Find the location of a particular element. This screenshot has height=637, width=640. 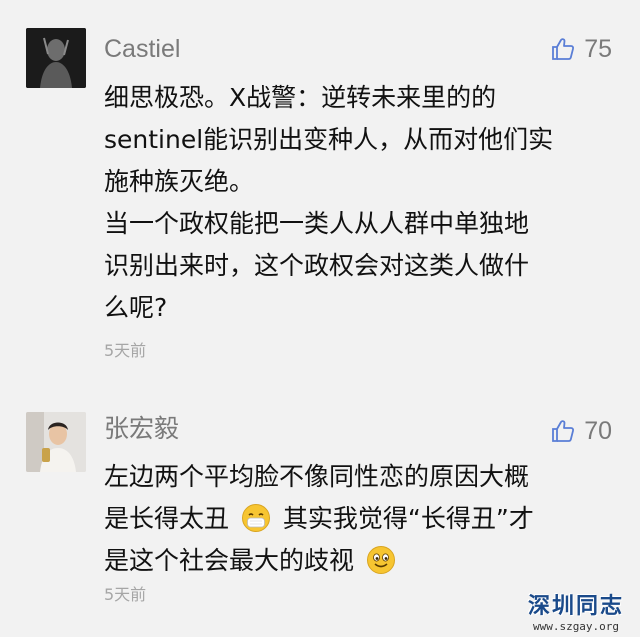

comment-line: 是这个社会最大的歧视 is located at coordinates (361, 561).